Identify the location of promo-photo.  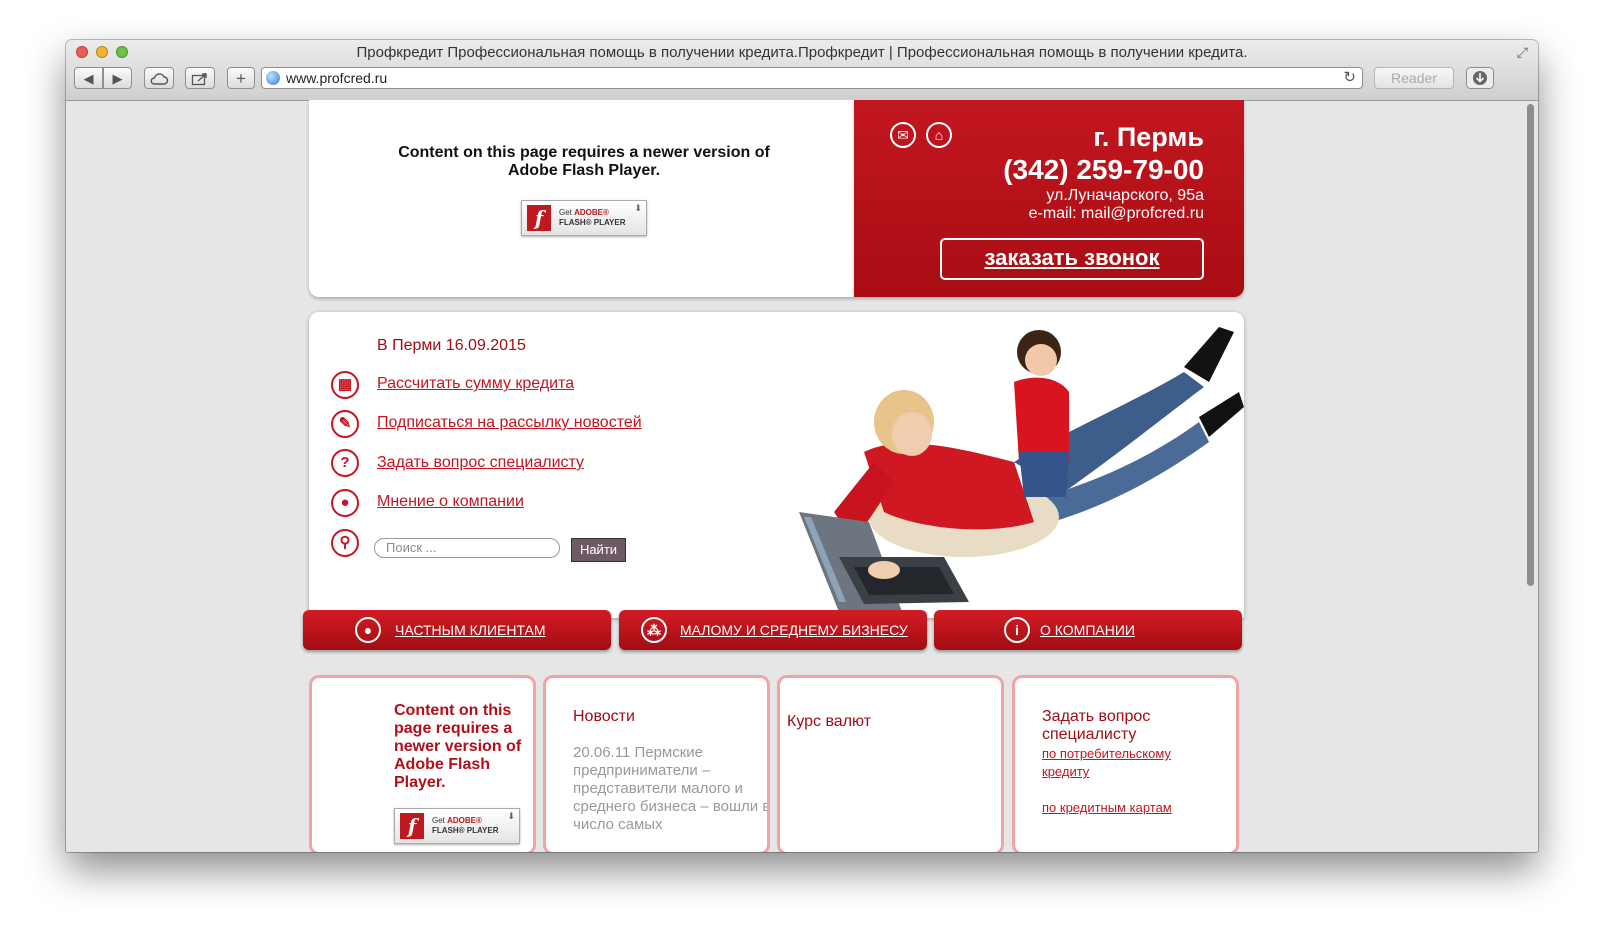
(1021, 472).